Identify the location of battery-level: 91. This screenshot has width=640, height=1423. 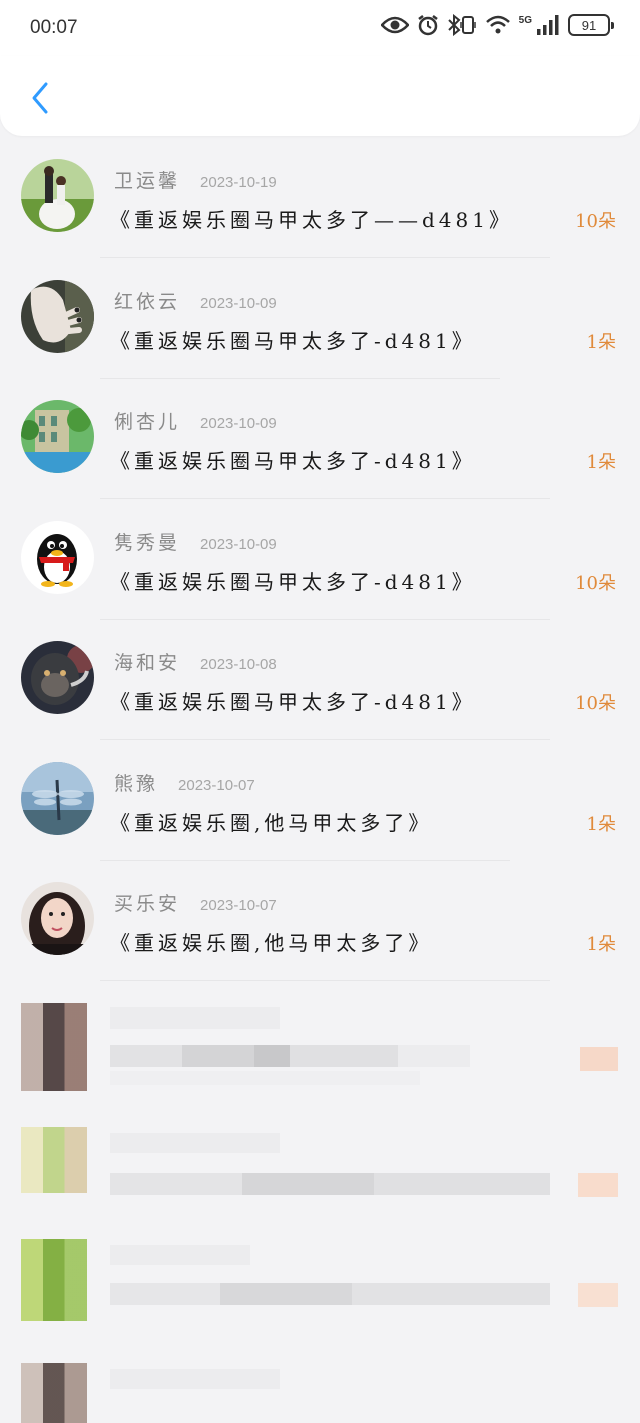
(589, 25).